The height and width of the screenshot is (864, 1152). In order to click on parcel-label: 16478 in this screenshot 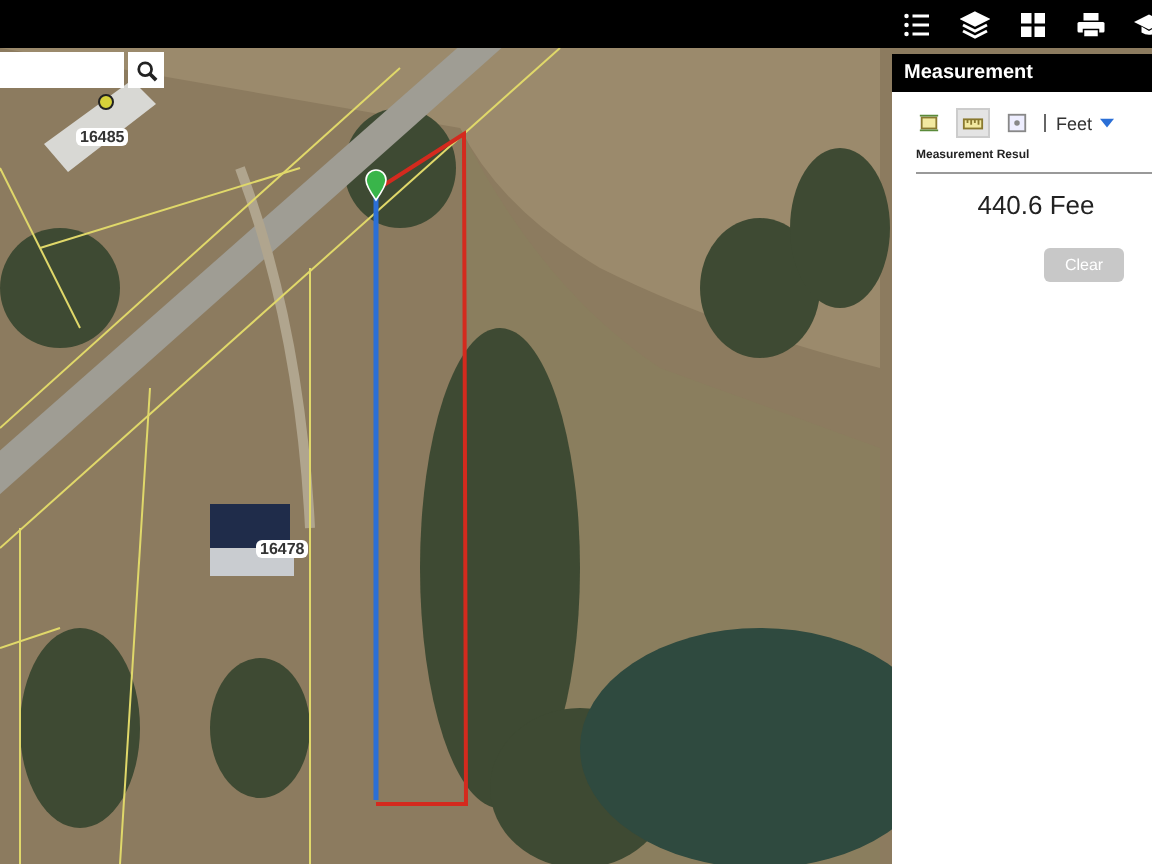, I will do `click(282, 549)`.